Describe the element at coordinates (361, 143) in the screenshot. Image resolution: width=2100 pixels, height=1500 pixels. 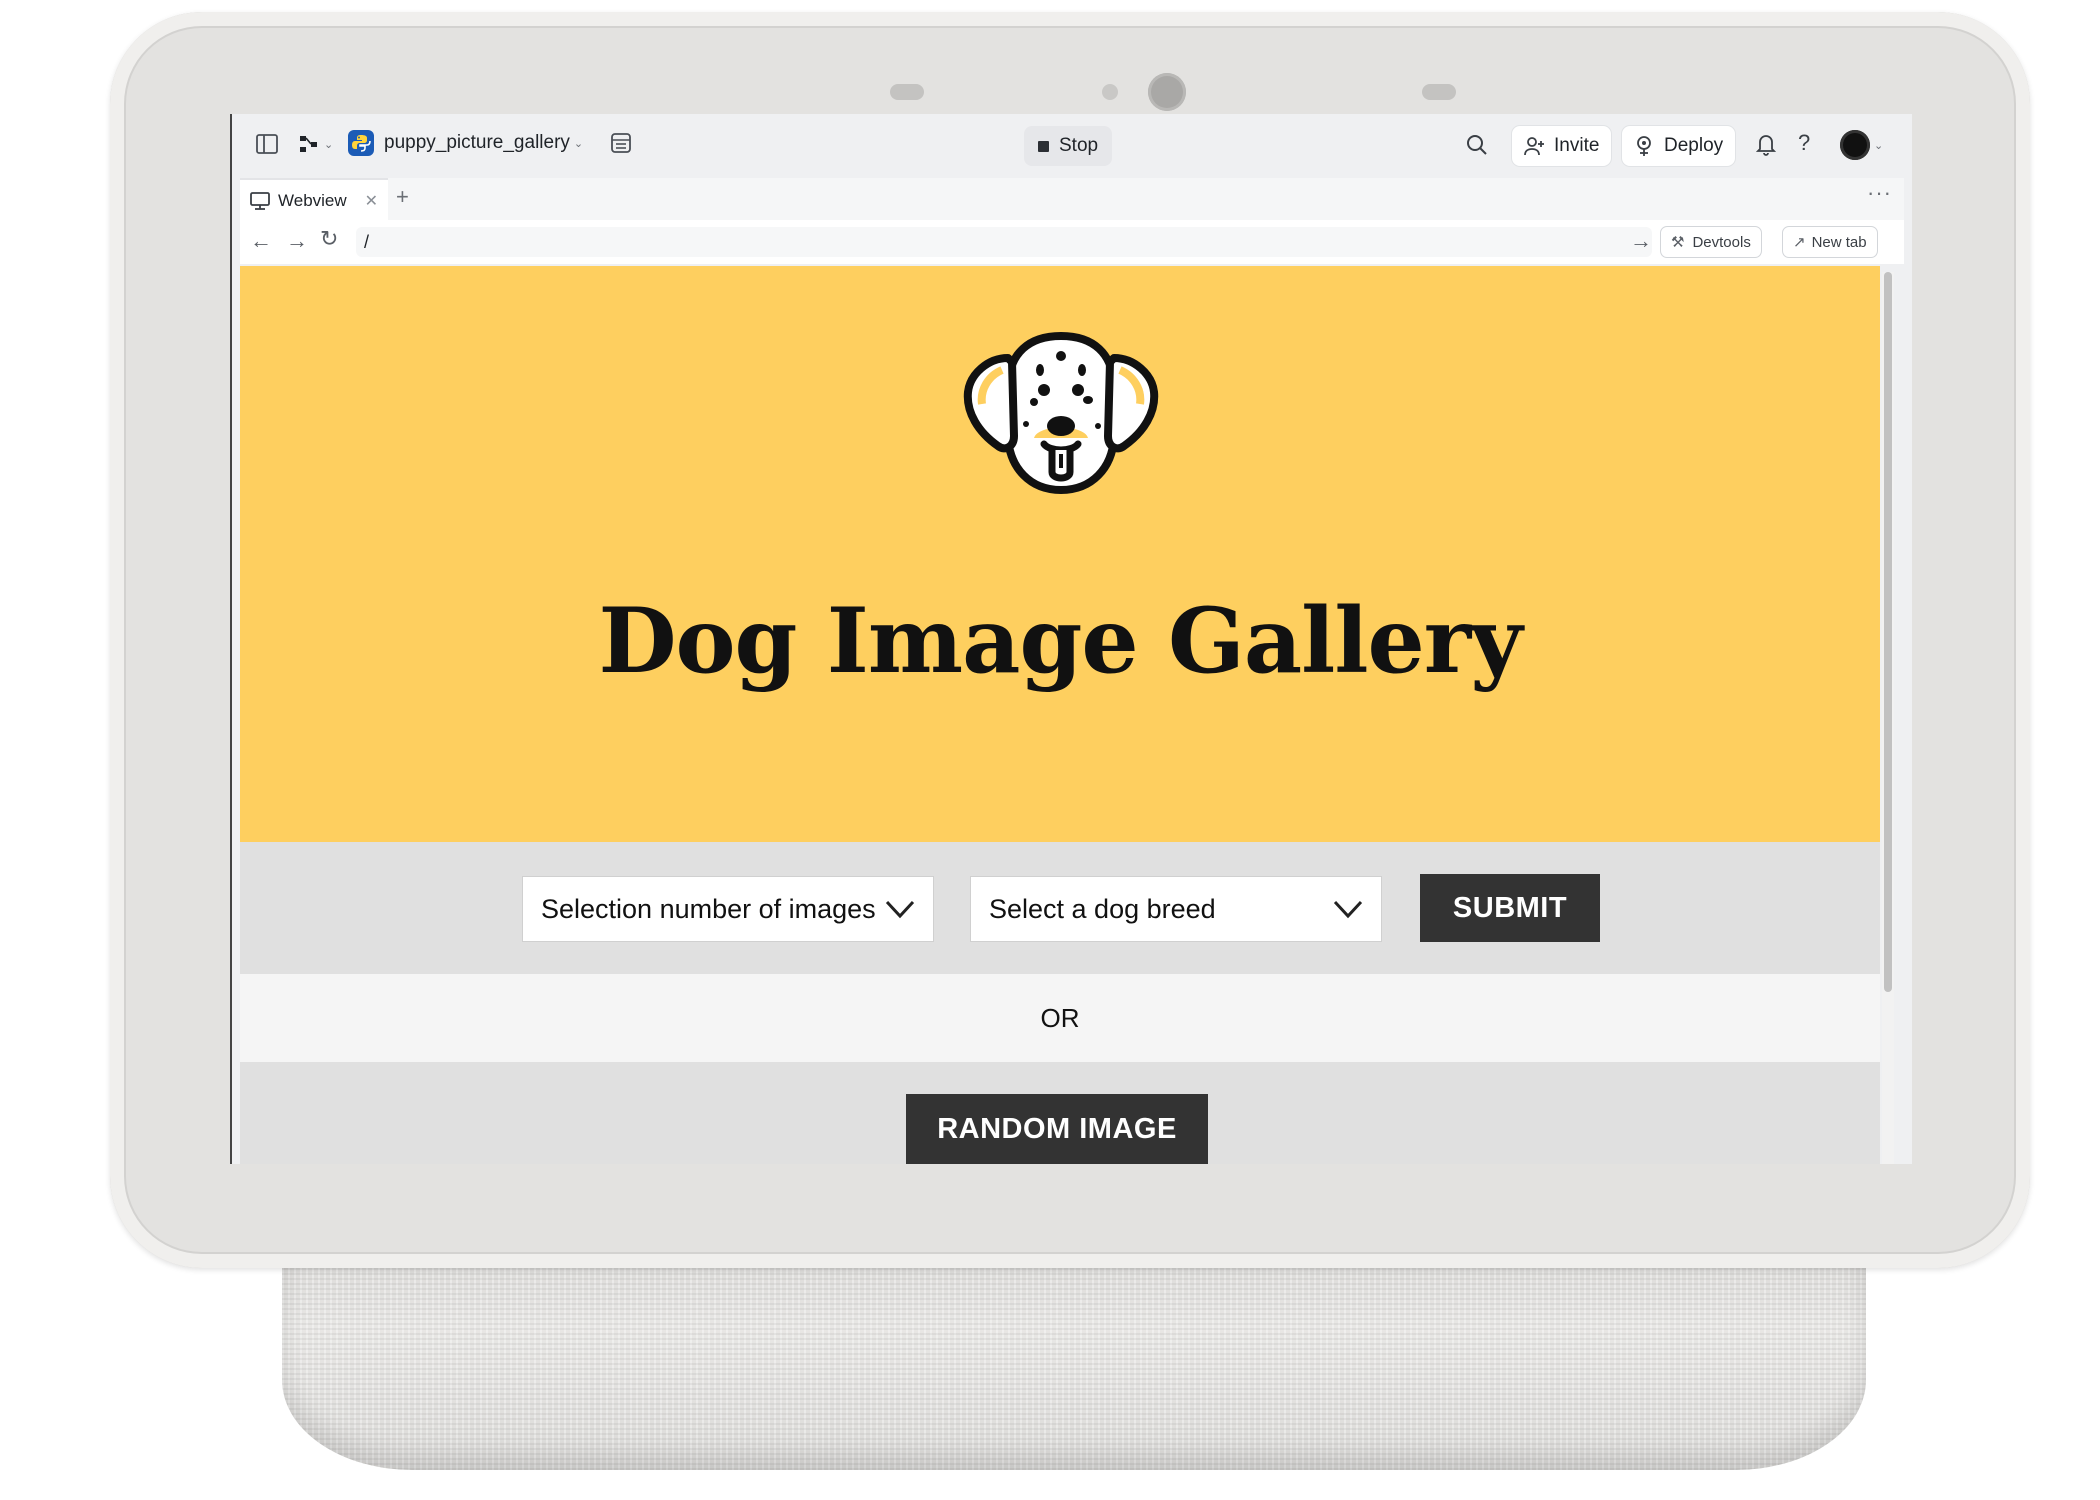
I see `python-icon` at that location.